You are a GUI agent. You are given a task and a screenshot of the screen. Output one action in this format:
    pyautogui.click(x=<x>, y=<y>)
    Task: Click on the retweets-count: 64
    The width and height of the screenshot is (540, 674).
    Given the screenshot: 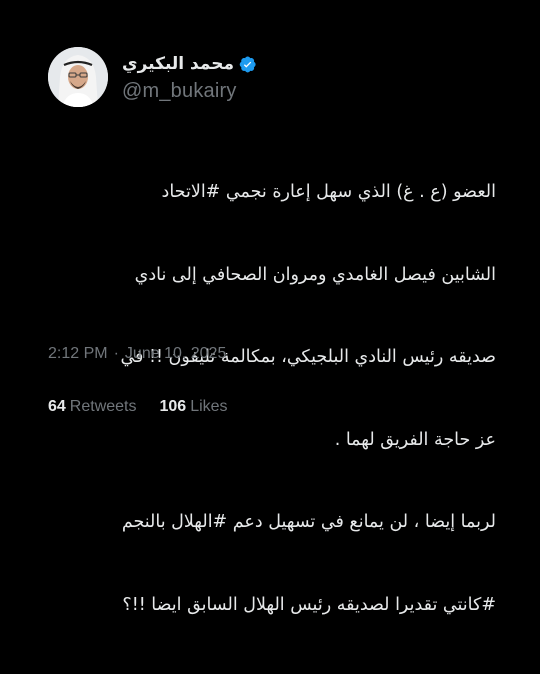 What is the action you would take?
    pyautogui.click(x=57, y=406)
    